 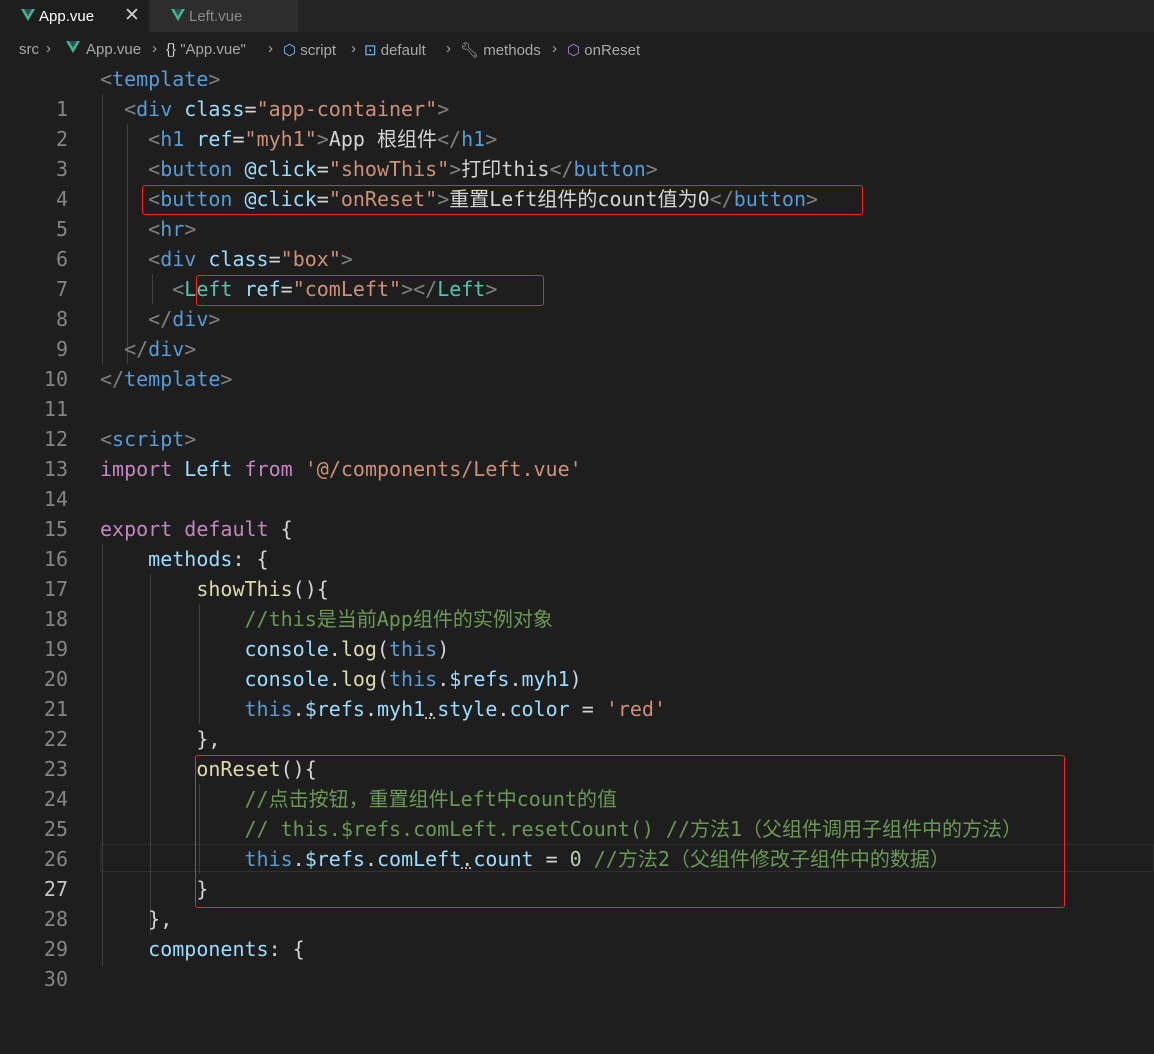 I want to click on code-line: 15, so click(x=577, y=512).